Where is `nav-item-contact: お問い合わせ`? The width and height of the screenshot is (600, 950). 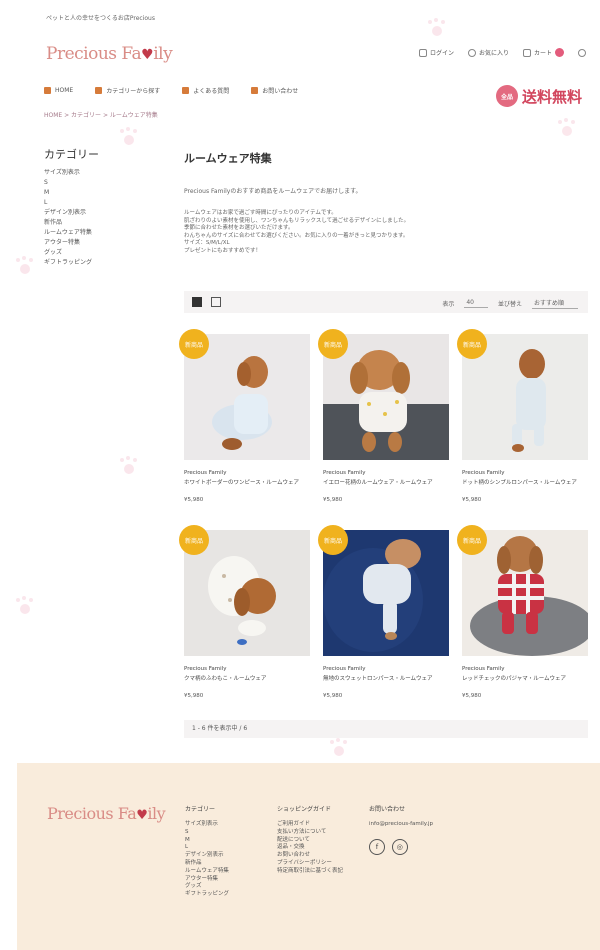
nav-item-contact: お問い合わせ is located at coordinates (274, 90).